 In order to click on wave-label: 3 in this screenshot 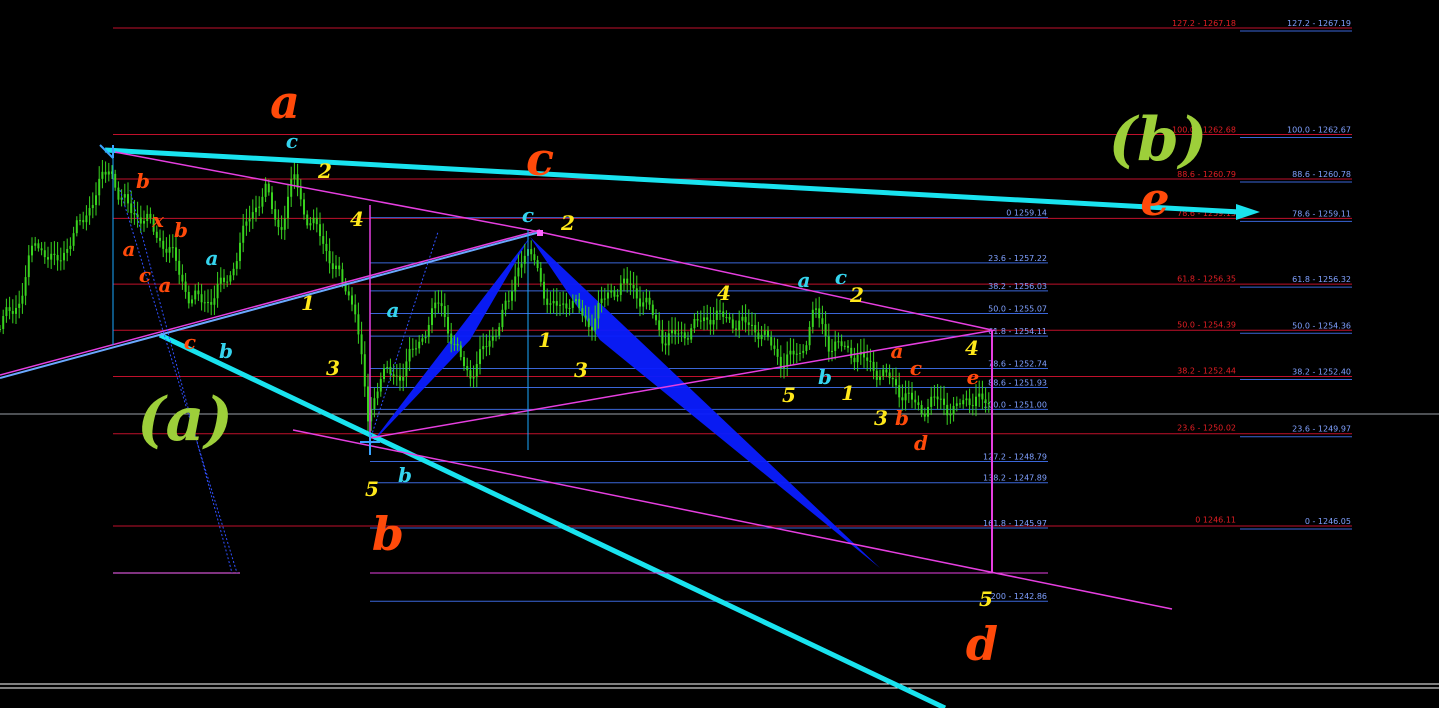, I will do `click(333, 368)`.